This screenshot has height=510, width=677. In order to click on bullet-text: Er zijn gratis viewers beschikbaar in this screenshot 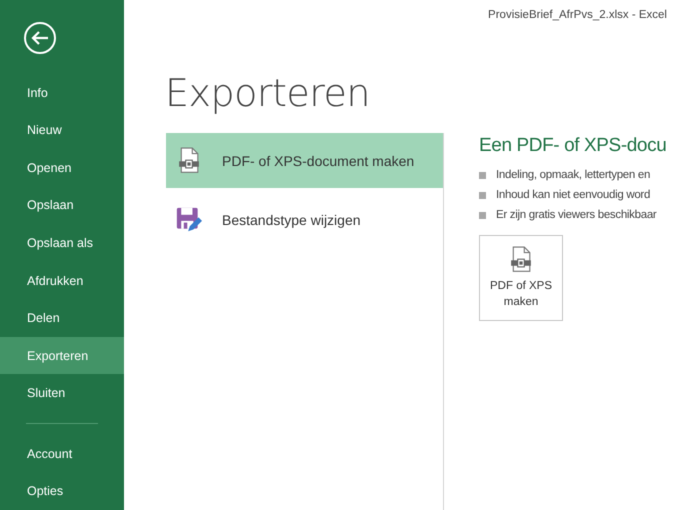, I will do `click(576, 215)`.